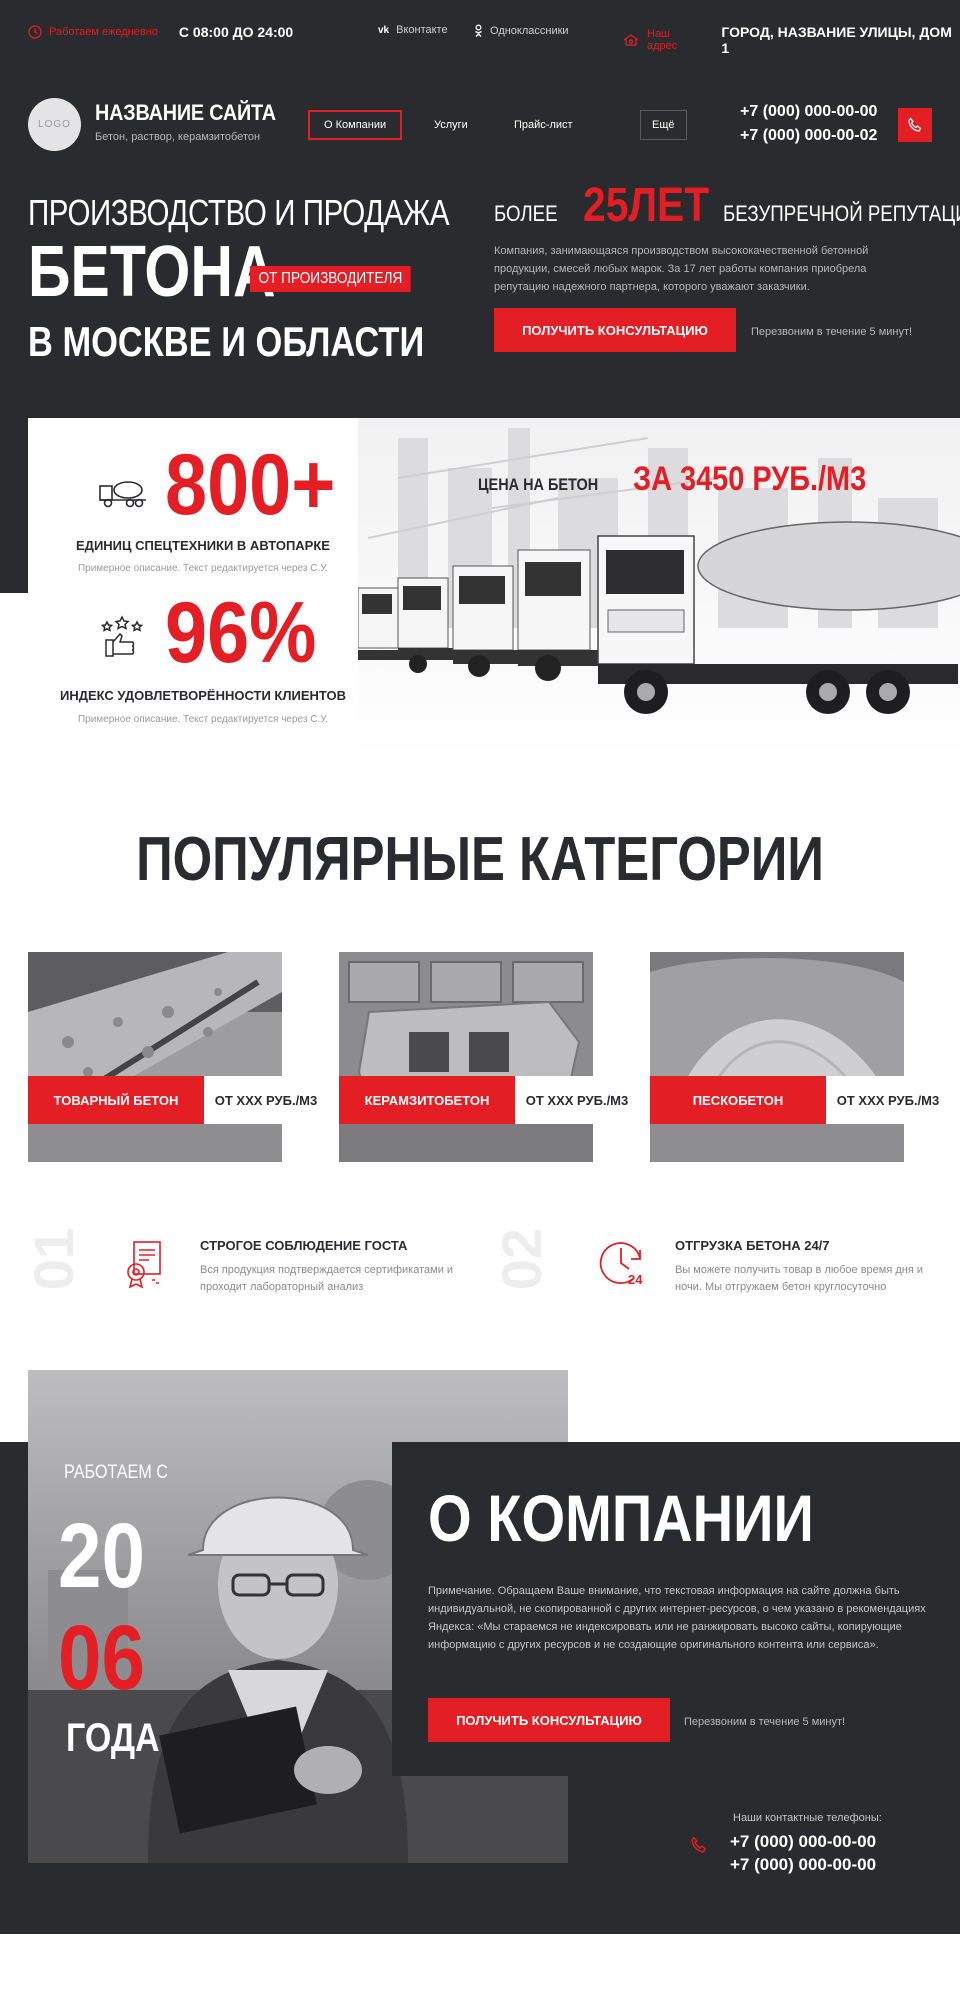 The width and height of the screenshot is (960, 2000). I want to click on contacts-phones: +7 (000) 000-00-00 +7 (000) 000-00-00, so click(803, 1853).